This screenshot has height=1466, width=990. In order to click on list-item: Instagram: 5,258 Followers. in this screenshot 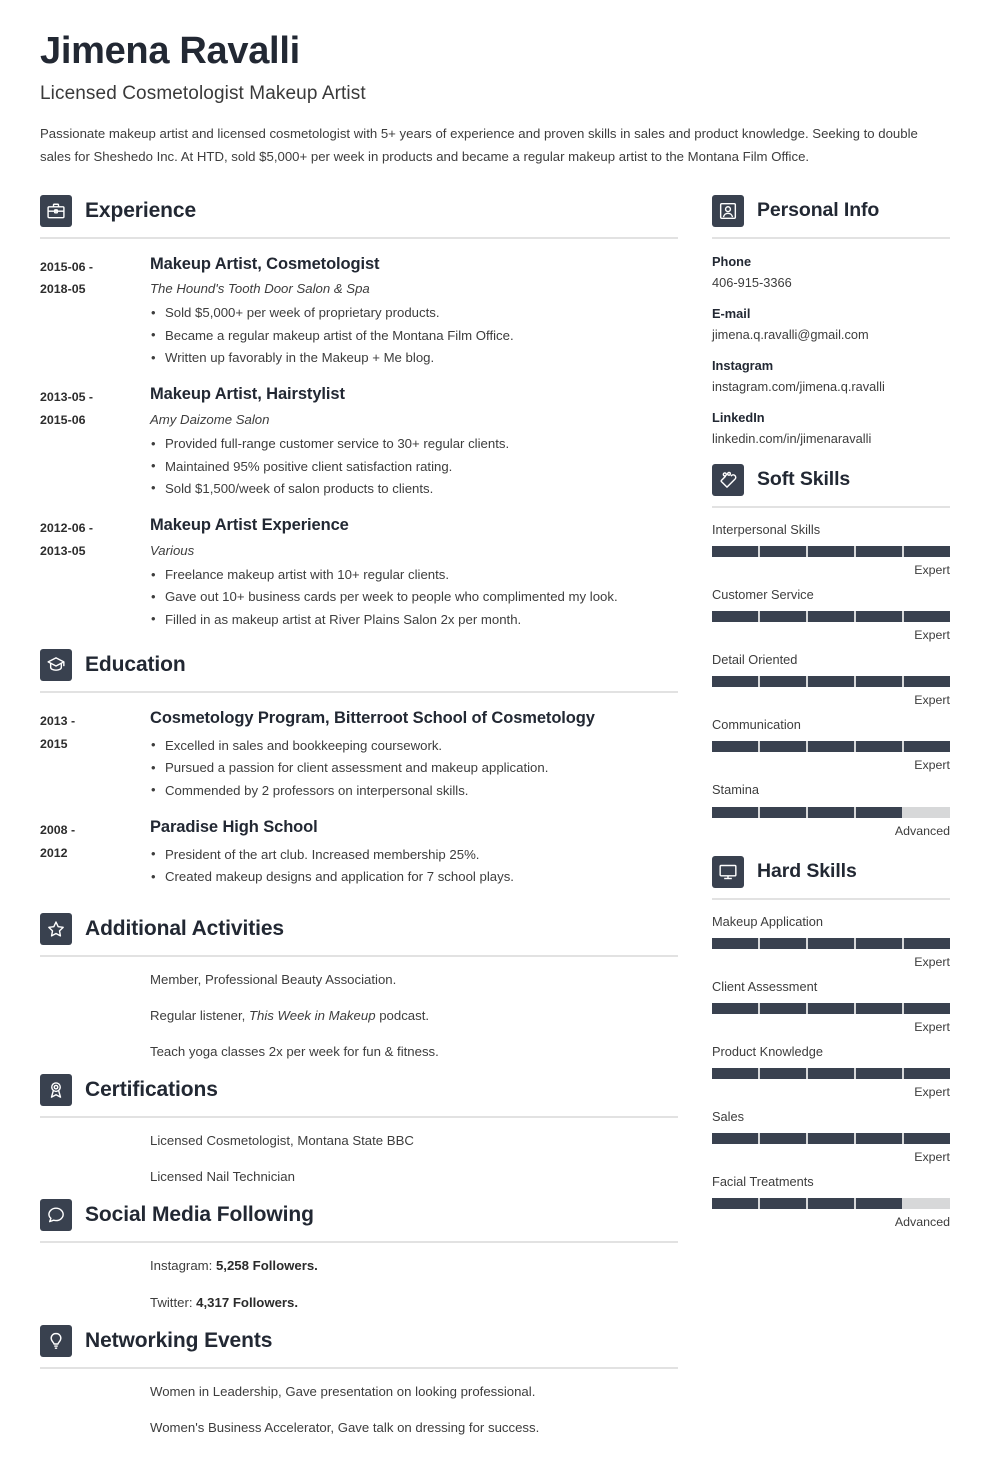, I will do `click(234, 1266)`.